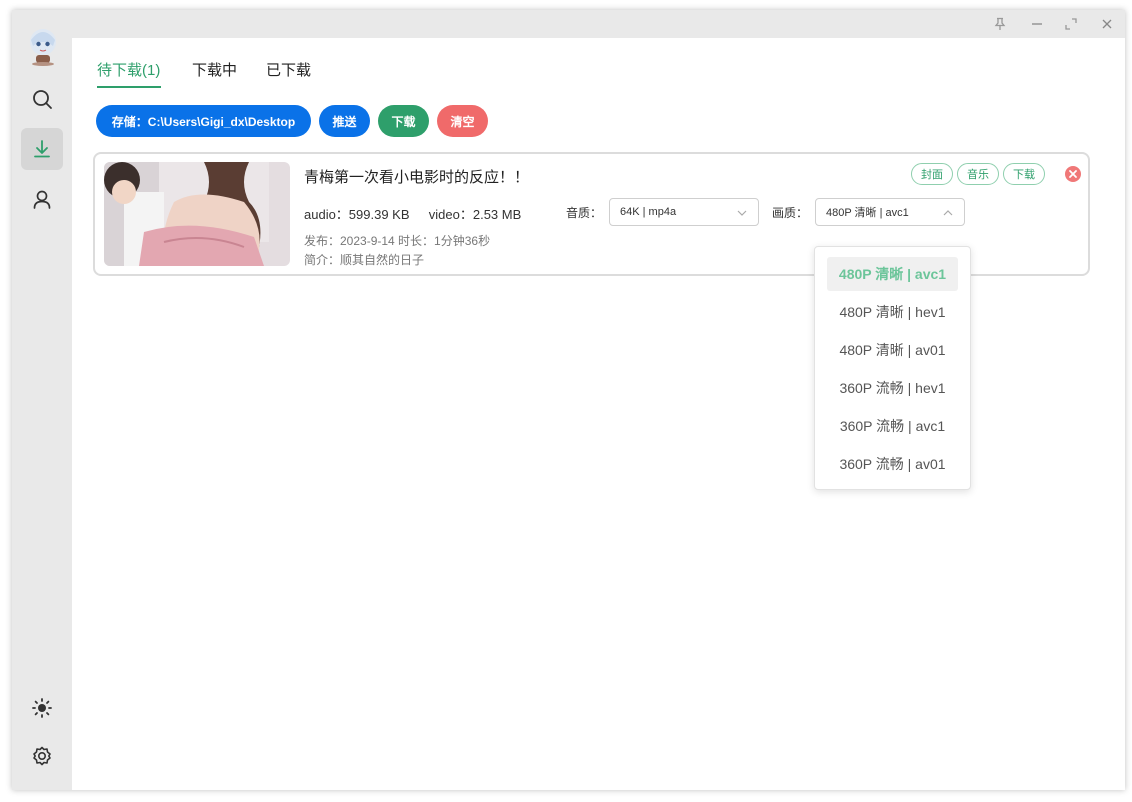  I want to click on pin-icon, so click(1000, 23).